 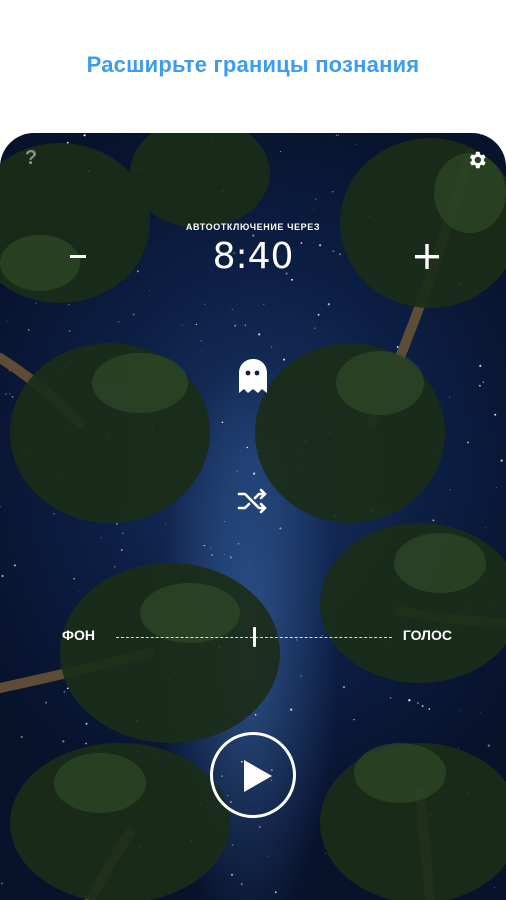 What do you see at coordinates (253, 64) in the screenshot?
I see `promo-headline: Расширьте границы познания` at bounding box center [253, 64].